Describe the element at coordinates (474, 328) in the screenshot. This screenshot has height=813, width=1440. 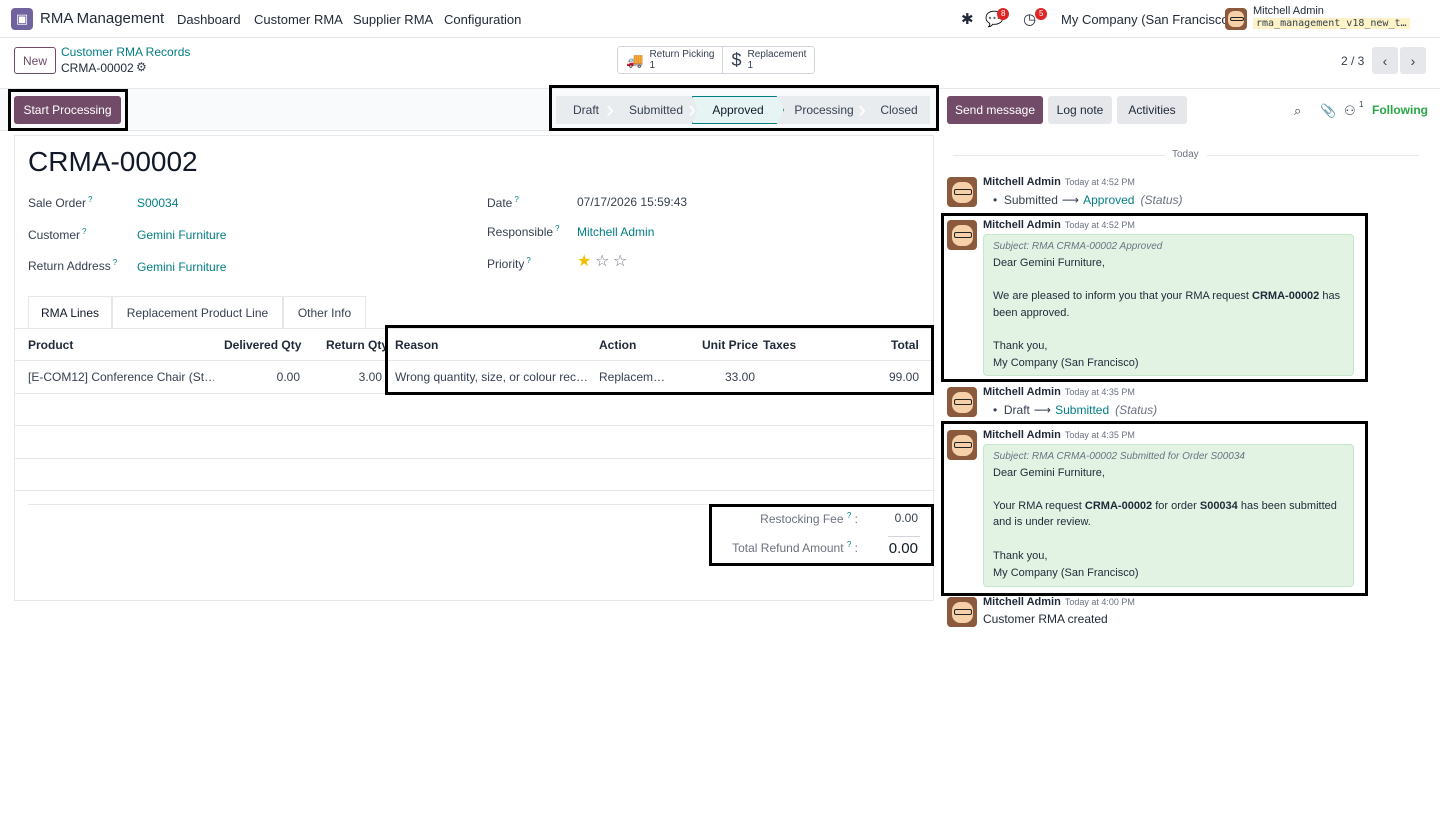
I see `tab-underline` at that location.